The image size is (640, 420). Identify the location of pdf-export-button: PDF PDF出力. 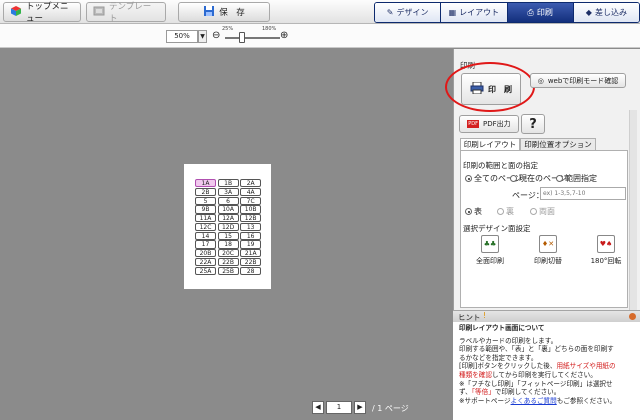
(489, 124).